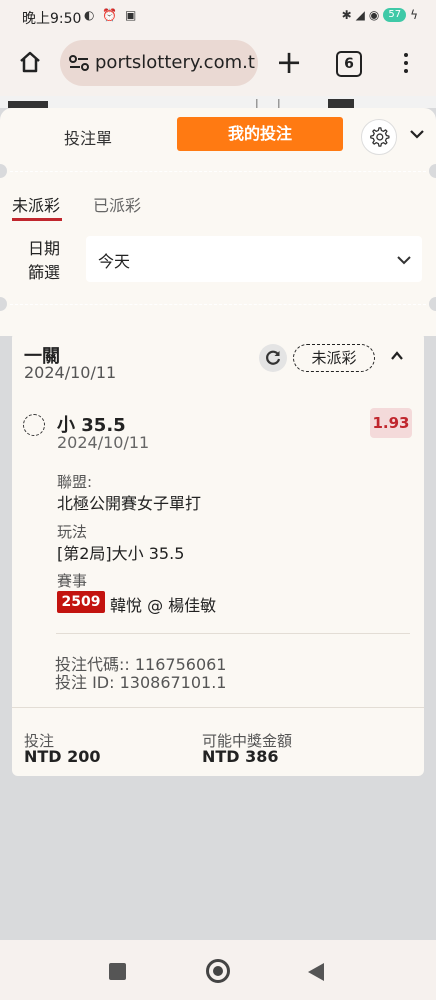 Image resolution: width=436 pixels, height=1000 pixels. I want to click on status-time: 晚上9:50, so click(52, 19).